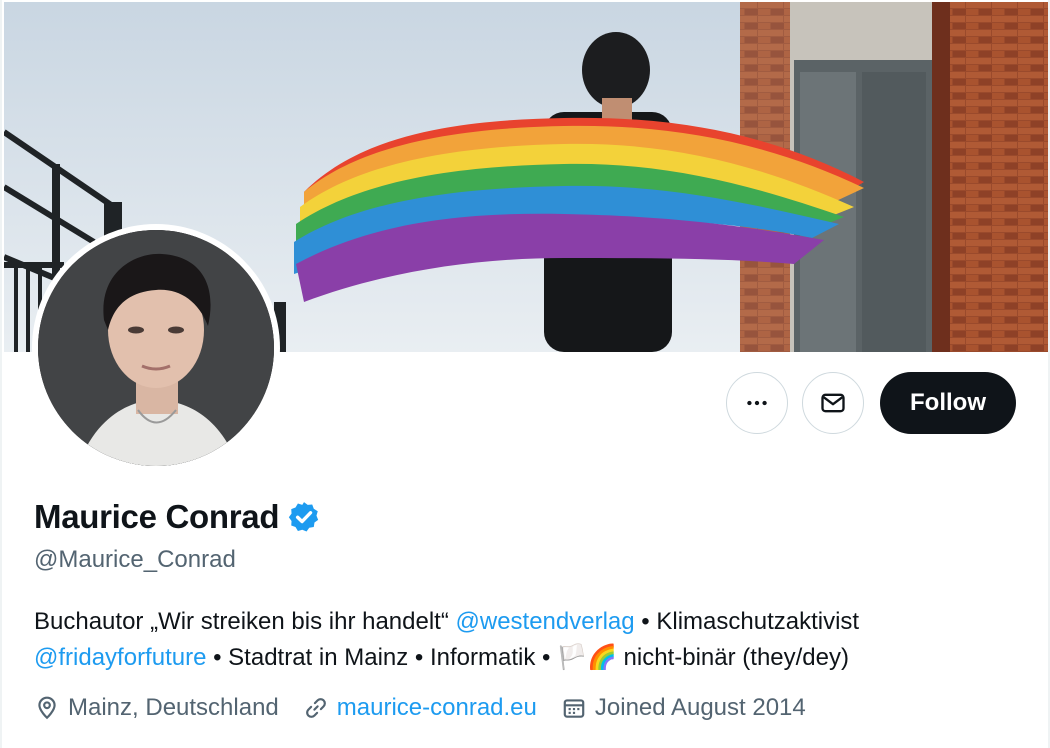 This screenshot has width=1050, height=748. What do you see at coordinates (47, 708) in the screenshot?
I see `location-pin-icon` at bounding box center [47, 708].